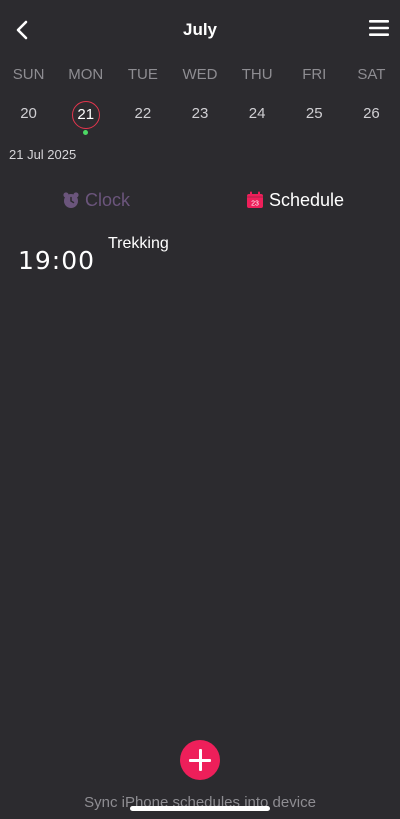 The height and width of the screenshot is (819, 400). I want to click on weekday-label: WED, so click(200, 74).